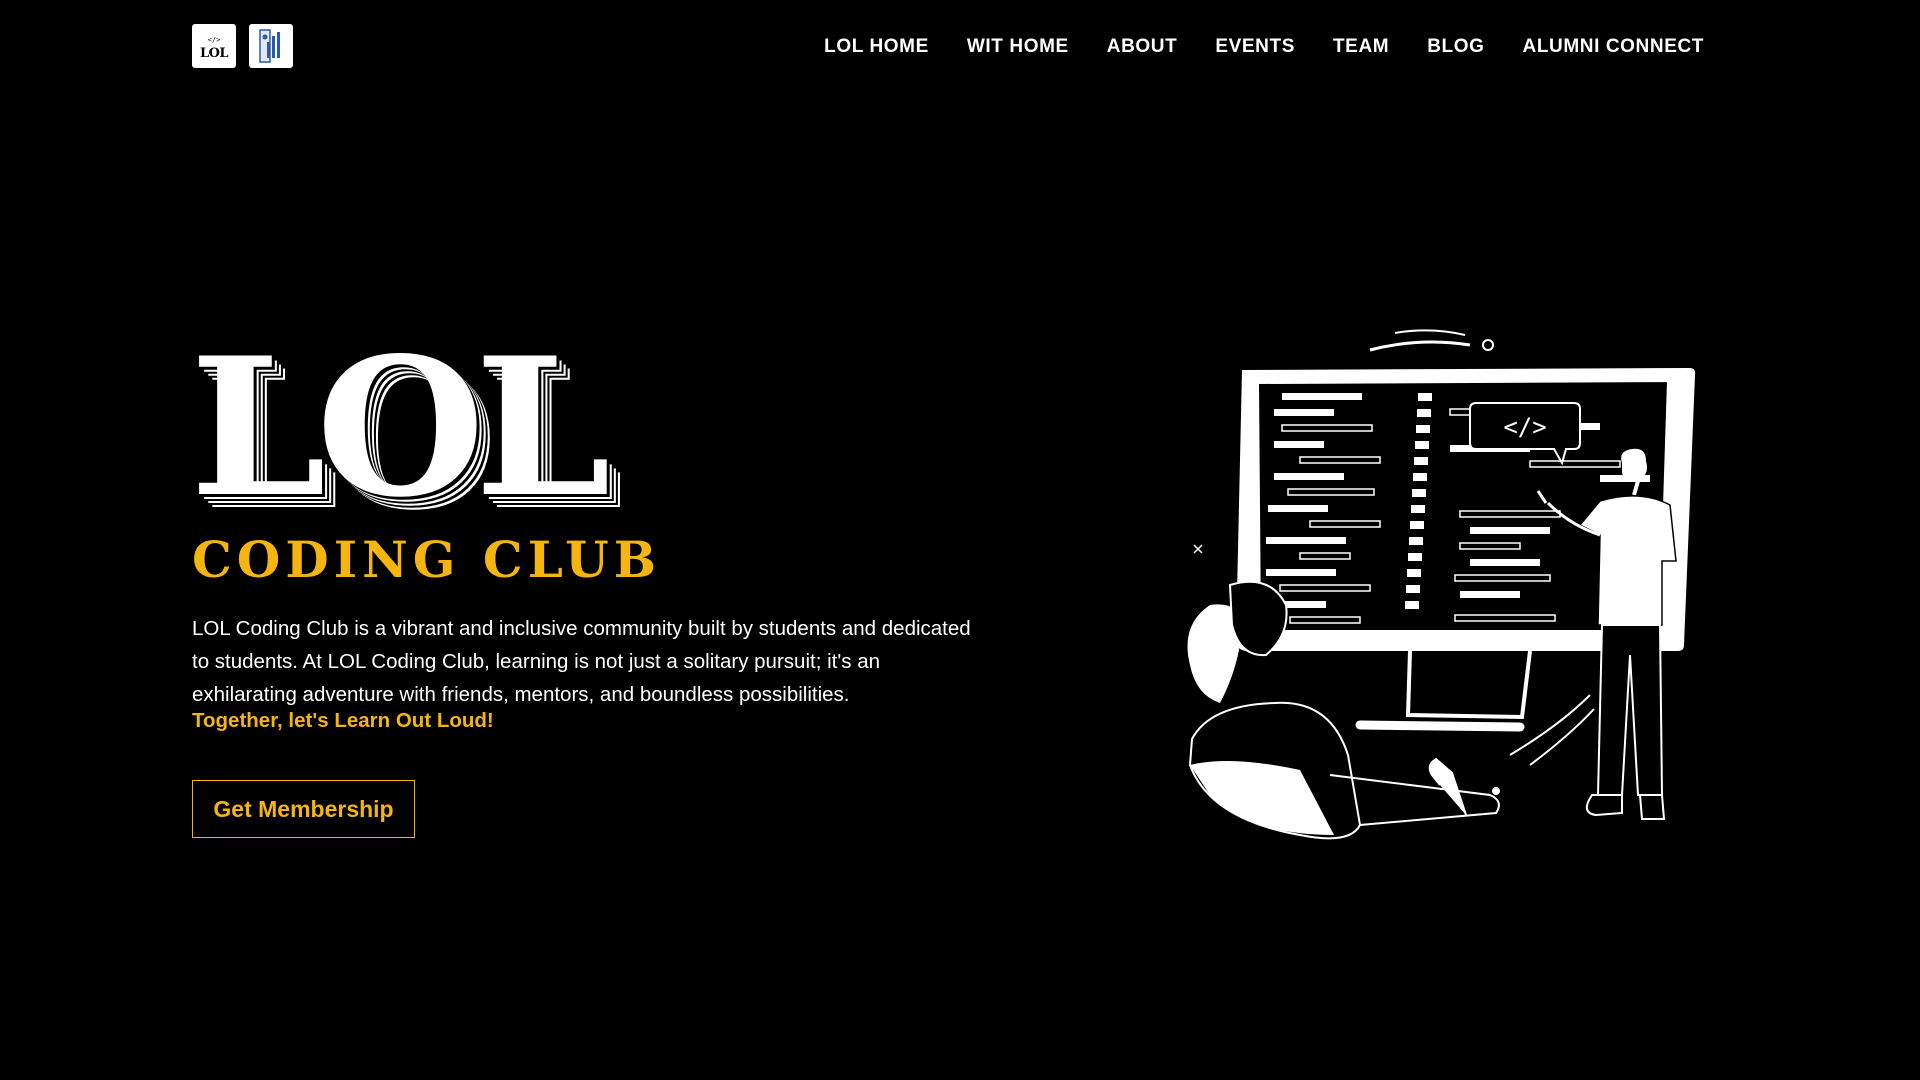  What do you see at coordinates (1018, 47) in the screenshot?
I see `nav-wit-home: WIT HOME` at bounding box center [1018, 47].